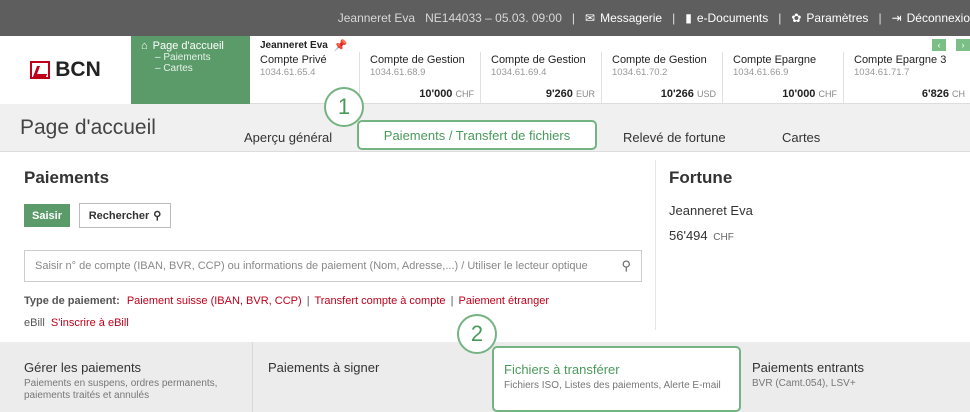 The image size is (970, 412). I want to click on envelope-icon: ✉, so click(590, 18).